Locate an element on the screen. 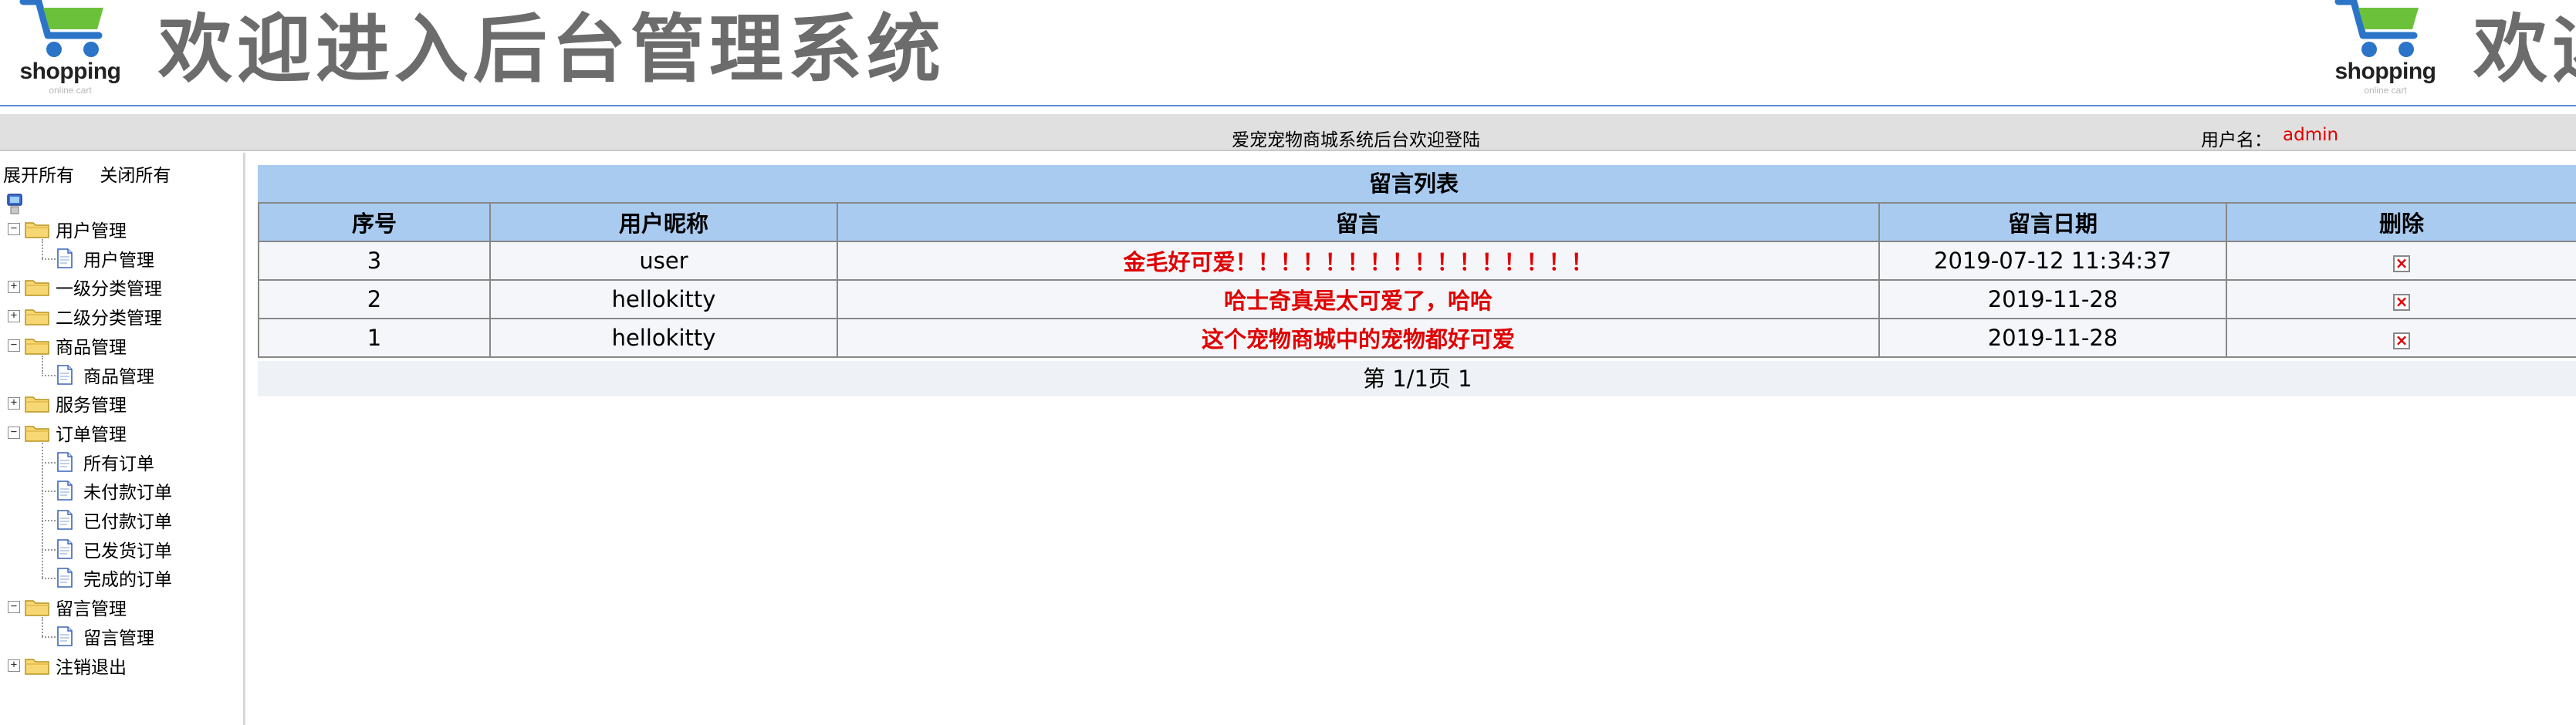 The width and height of the screenshot is (2576, 725). logo-tagline-repeat: online cart is located at coordinates (2385, 90).